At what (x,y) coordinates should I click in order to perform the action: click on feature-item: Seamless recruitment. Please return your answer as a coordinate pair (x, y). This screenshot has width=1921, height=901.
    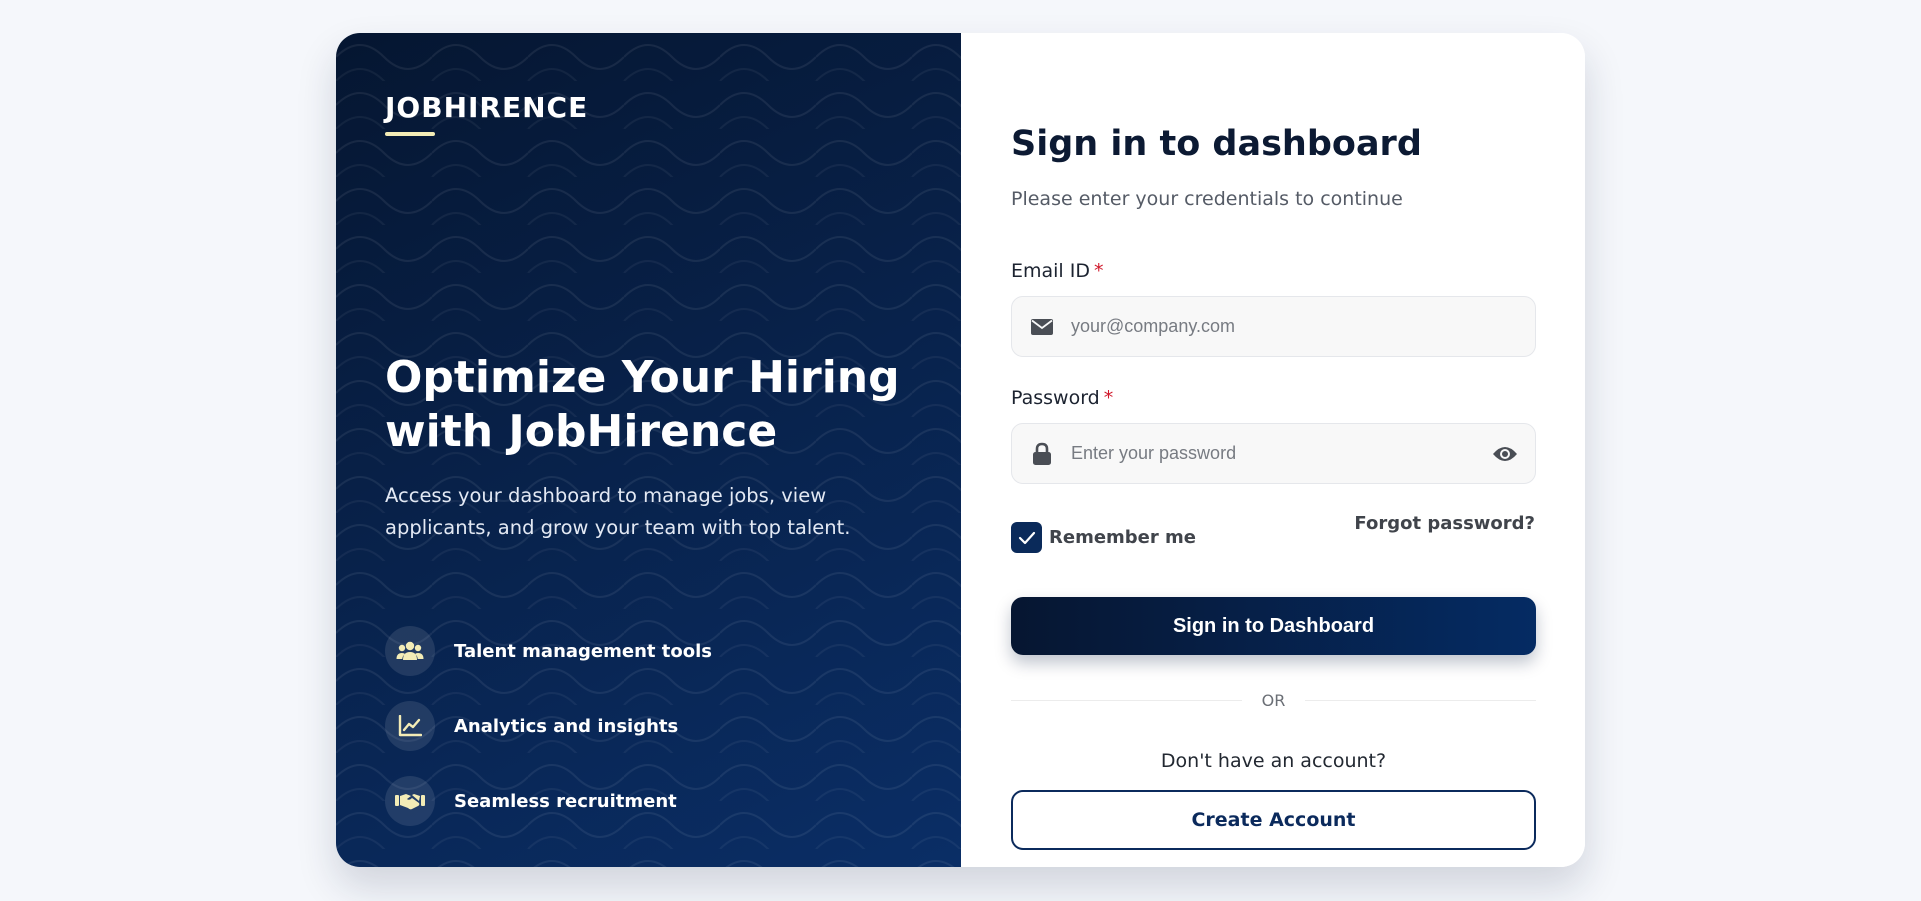
    Looking at the image, I should click on (548, 801).